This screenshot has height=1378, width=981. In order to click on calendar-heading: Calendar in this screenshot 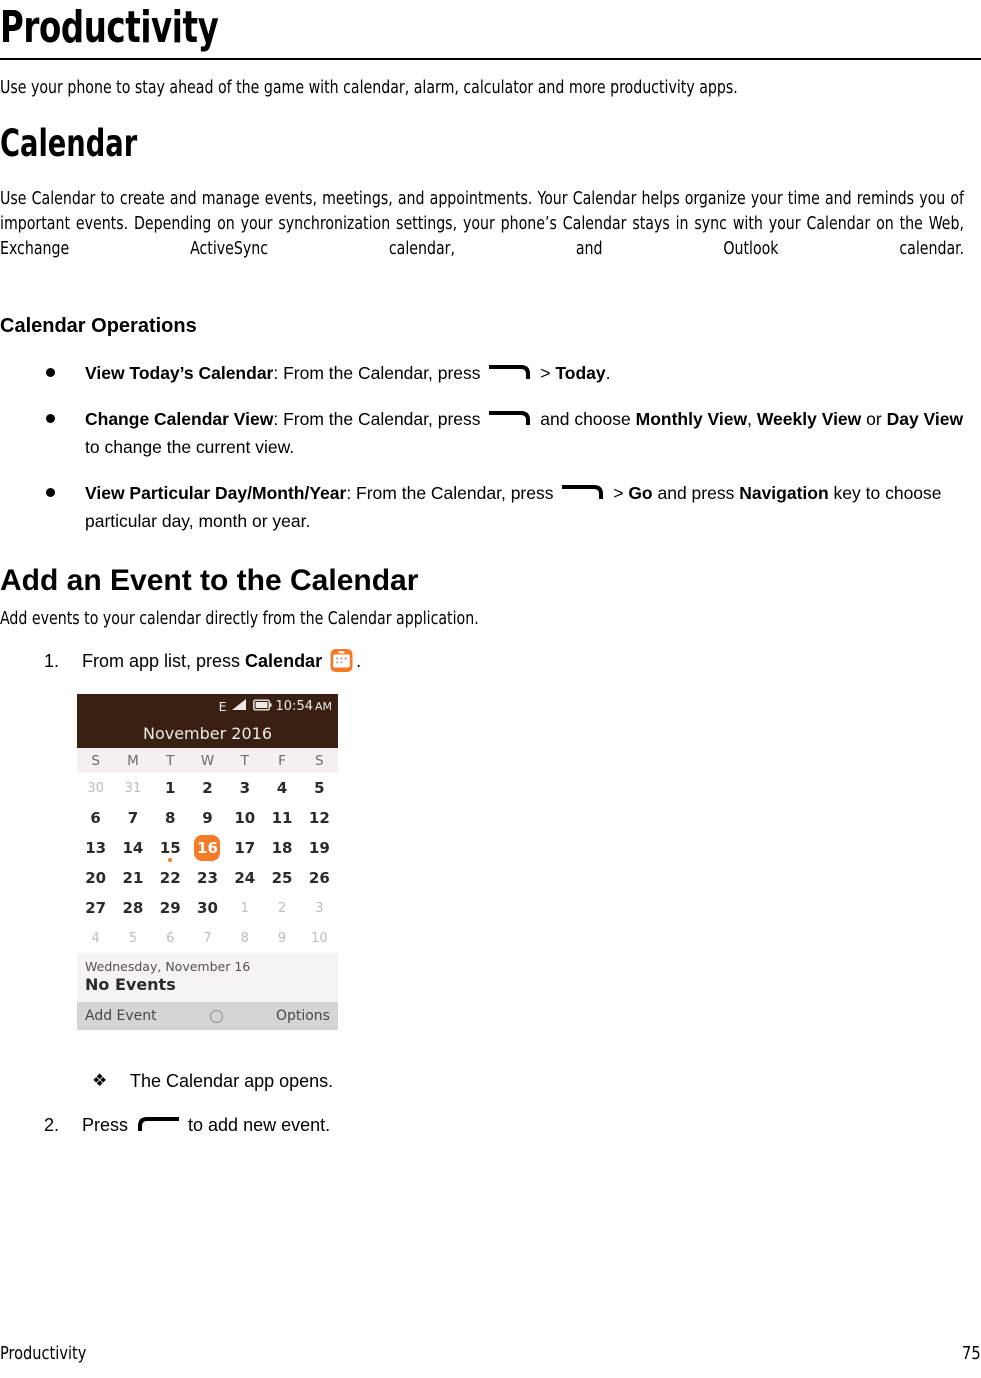, I will do `click(69, 143)`.